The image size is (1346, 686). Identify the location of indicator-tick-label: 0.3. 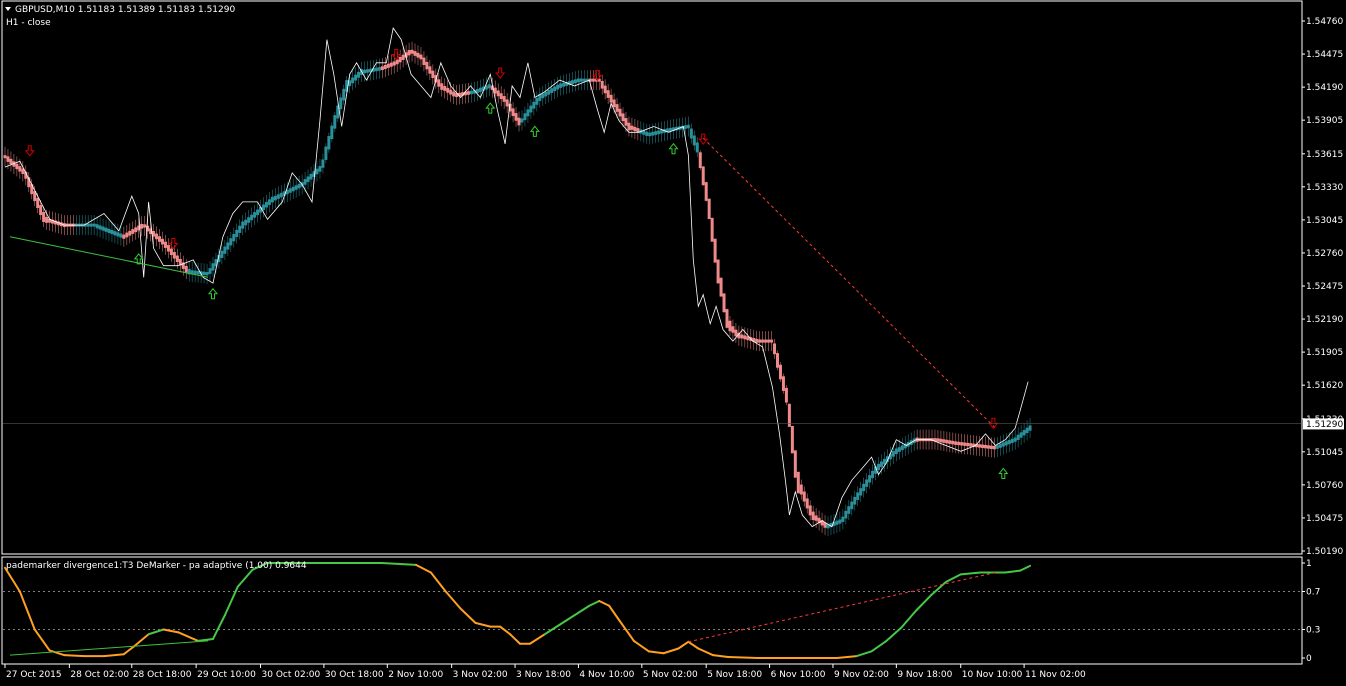
(1313, 631).